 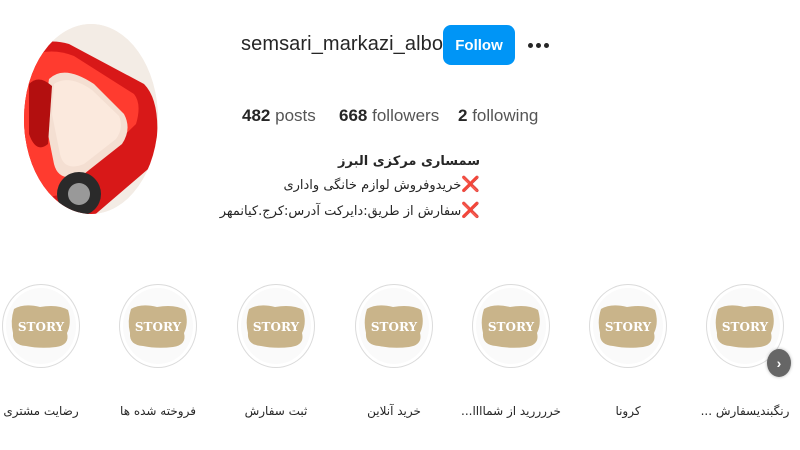 What do you see at coordinates (530, 45) in the screenshot?
I see `more-horizontal-icon` at bounding box center [530, 45].